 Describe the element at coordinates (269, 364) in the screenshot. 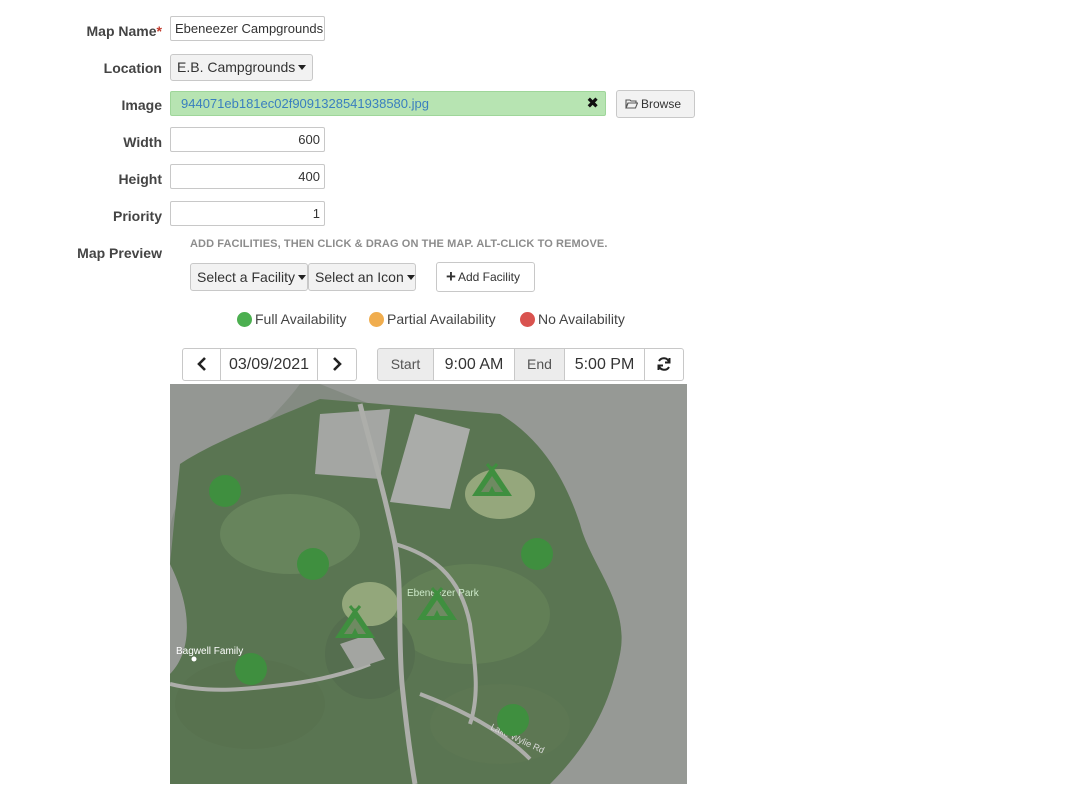

I see `date-input: 03/09/2021` at that location.